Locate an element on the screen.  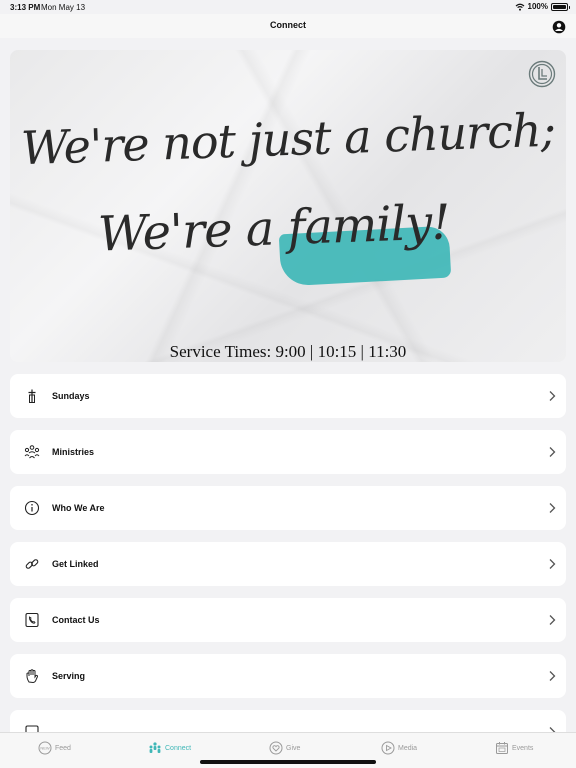
status-bar: 3:13 PM Mon May 13 100% is located at coordinates (288, 7).